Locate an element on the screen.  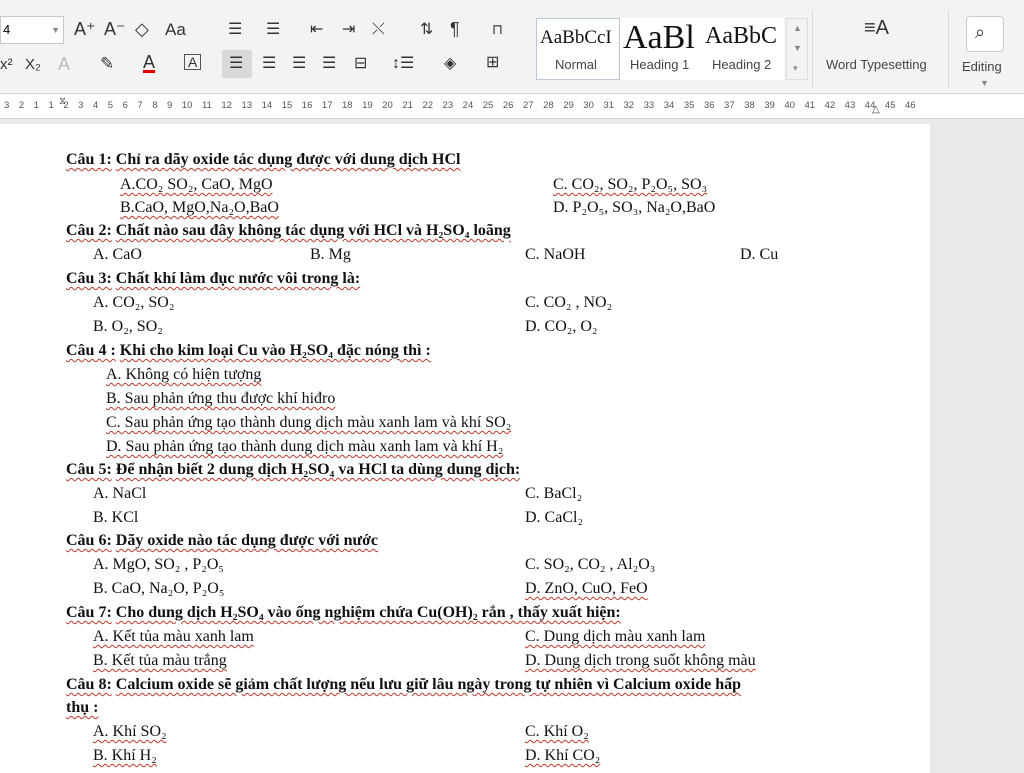
superscript-button: x² is located at coordinates (6, 64).